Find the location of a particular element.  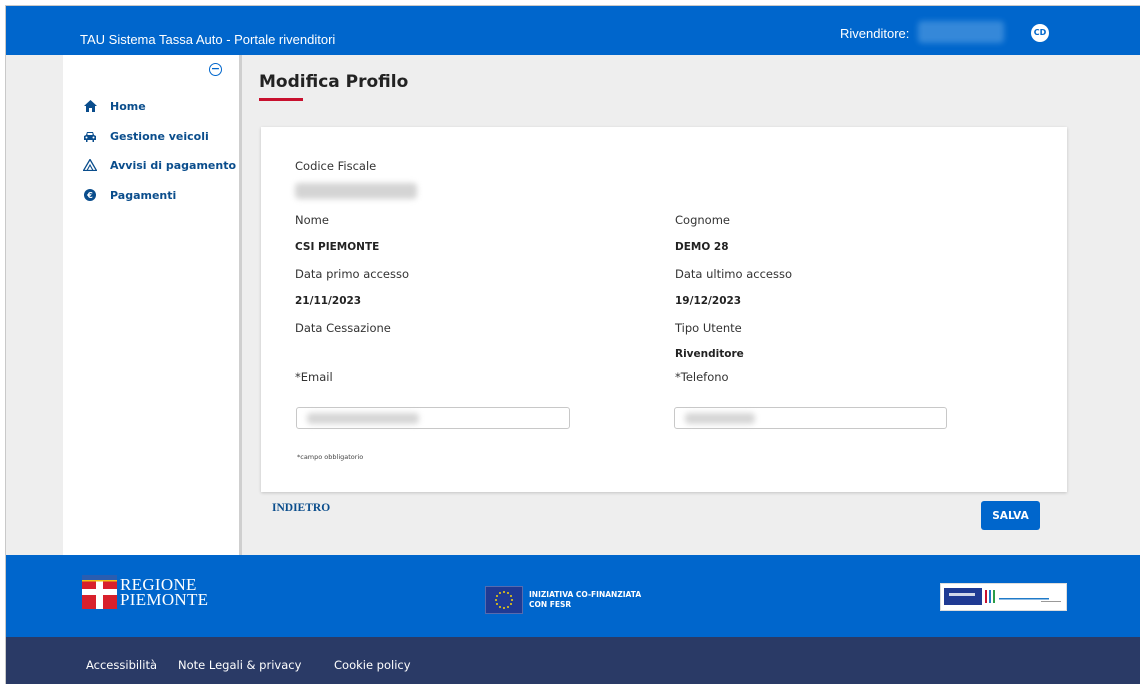

sidebar-item-label: Avvisi di pagamento is located at coordinates (173, 165).